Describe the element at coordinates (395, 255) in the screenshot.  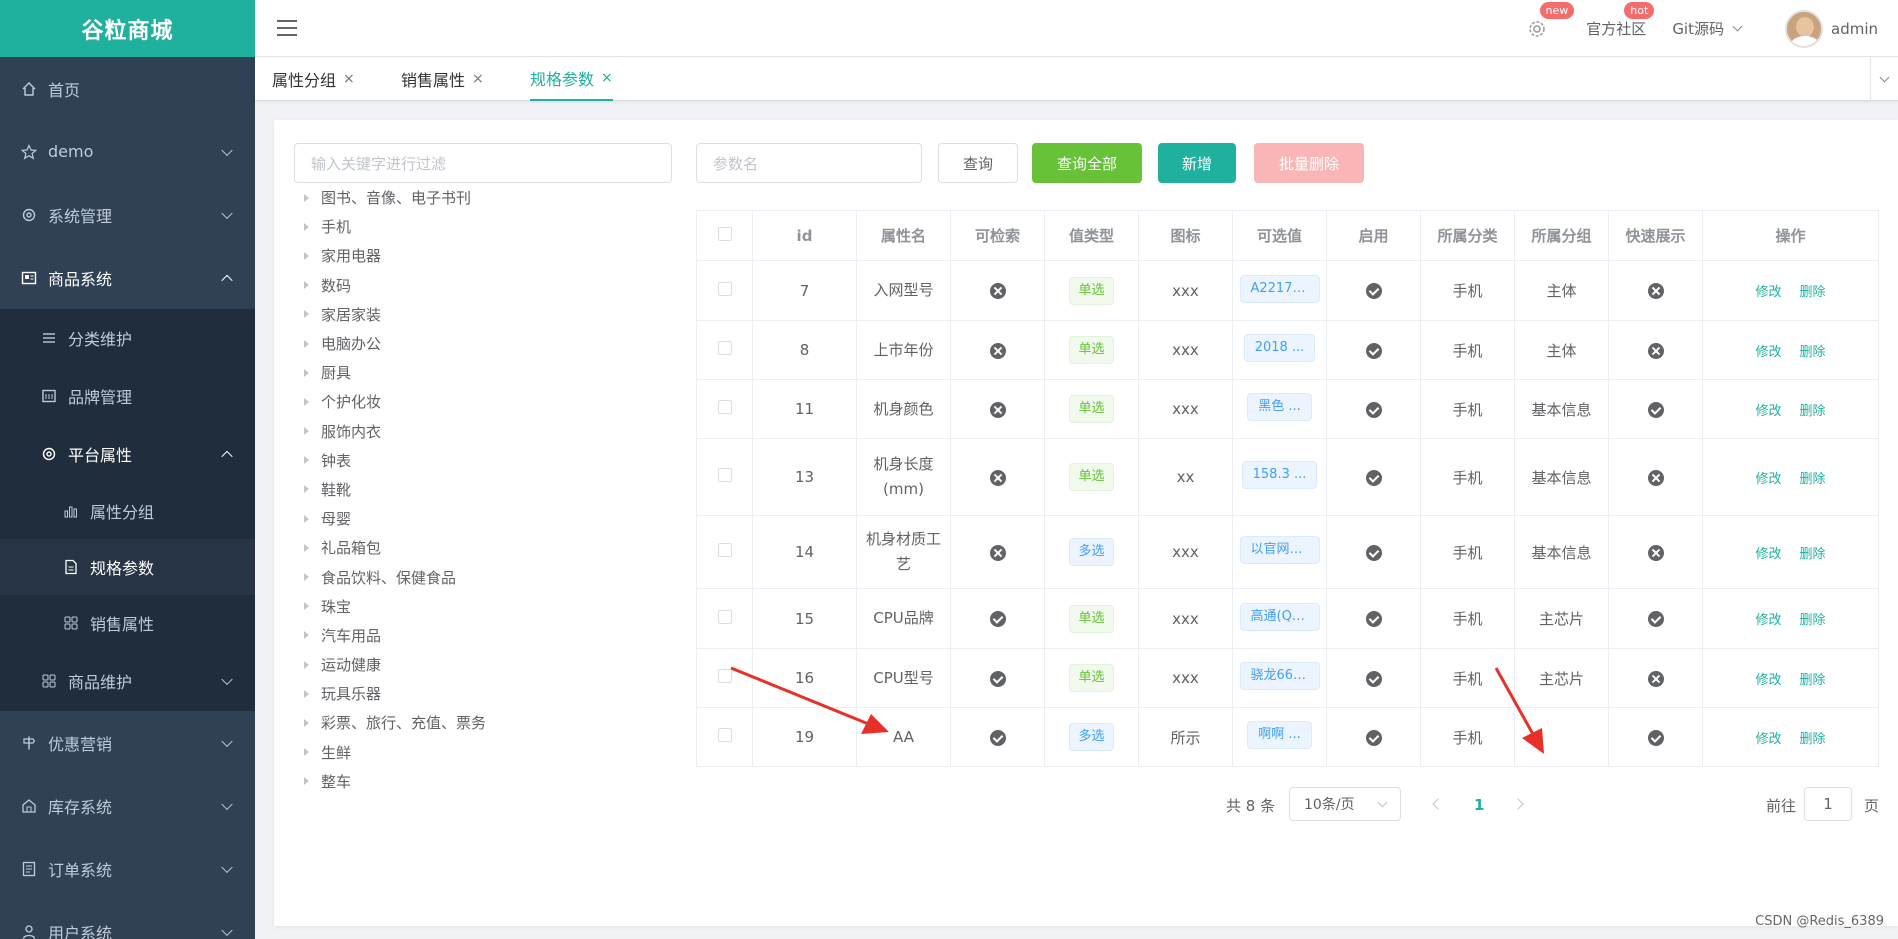
I see `tree-node: 家用电器` at that location.